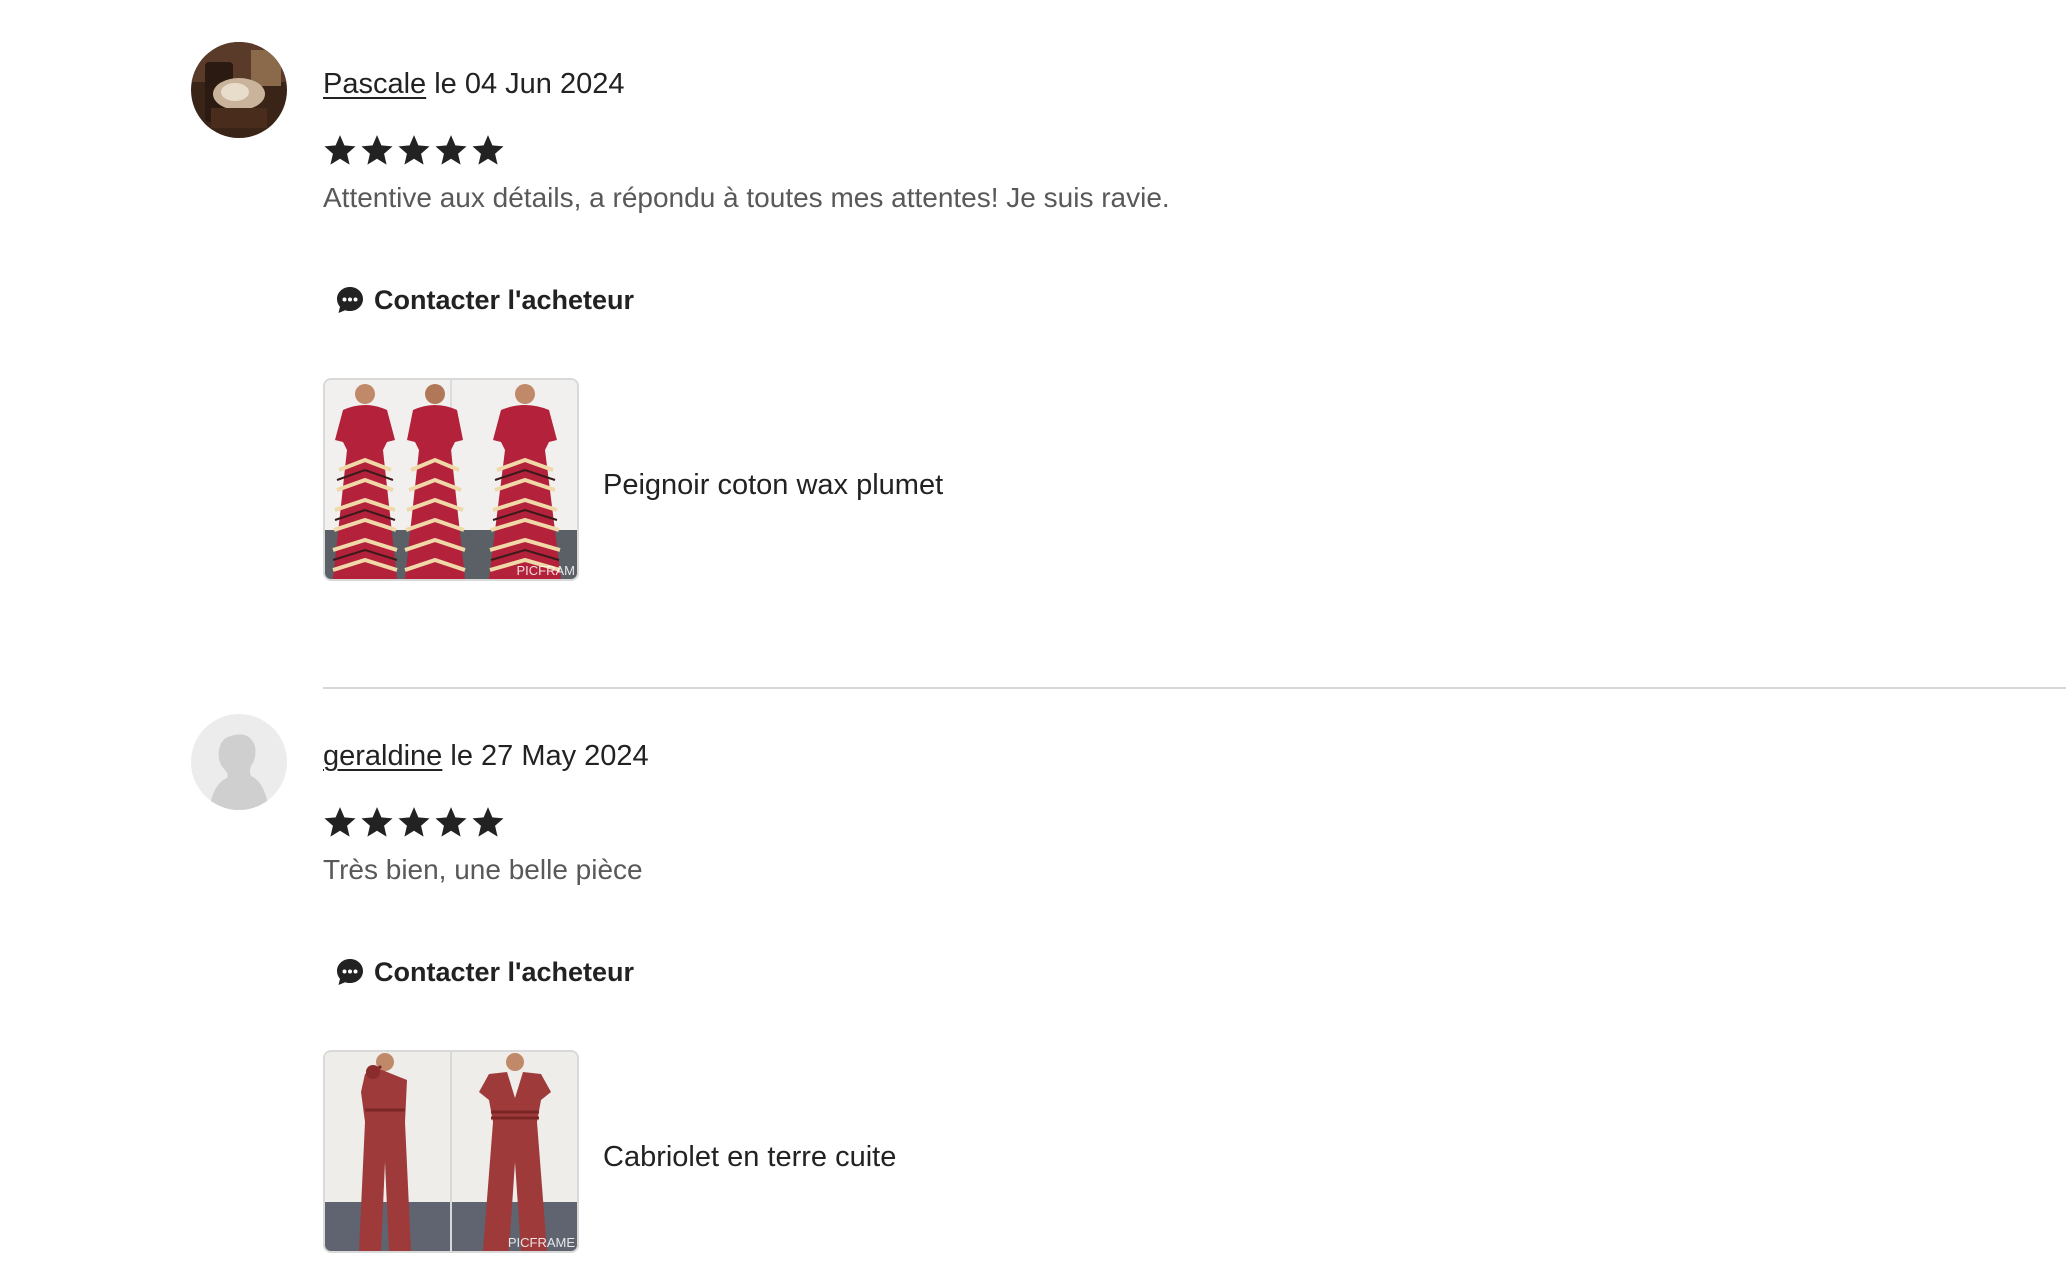  I want to click on reviewer-name-link: geraldine, so click(382, 756).